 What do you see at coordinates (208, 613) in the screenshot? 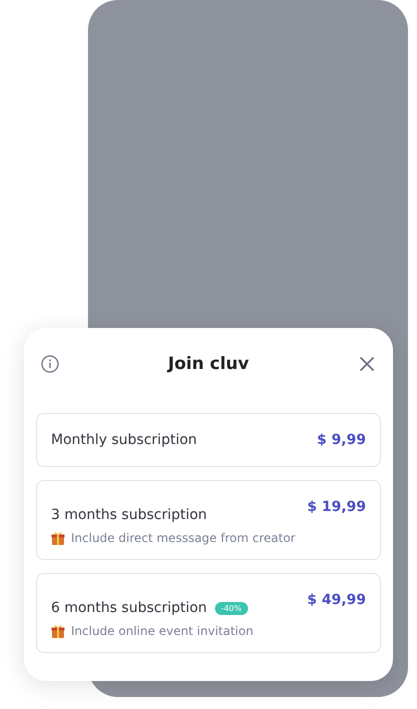
I see `plan-option: 6 months subscription -40% Include online event invitation $ 49,99` at bounding box center [208, 613].